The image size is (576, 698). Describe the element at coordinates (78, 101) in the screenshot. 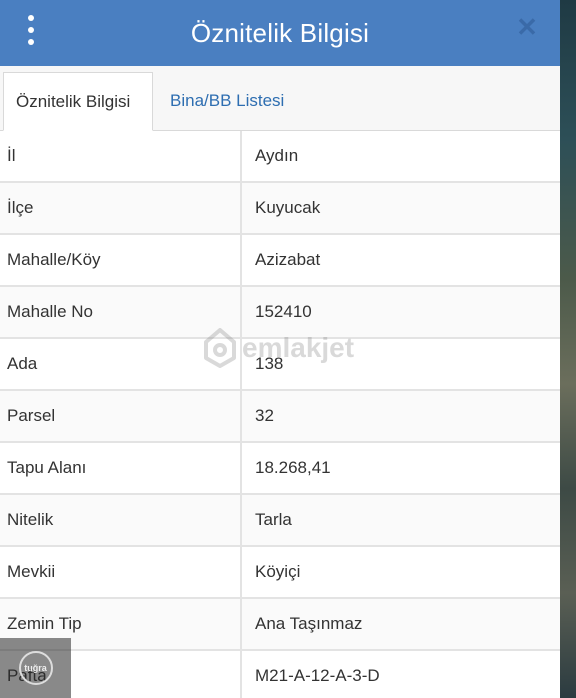

I see `tab-attribute-info: Öznitelik Bilgisi` at that location.